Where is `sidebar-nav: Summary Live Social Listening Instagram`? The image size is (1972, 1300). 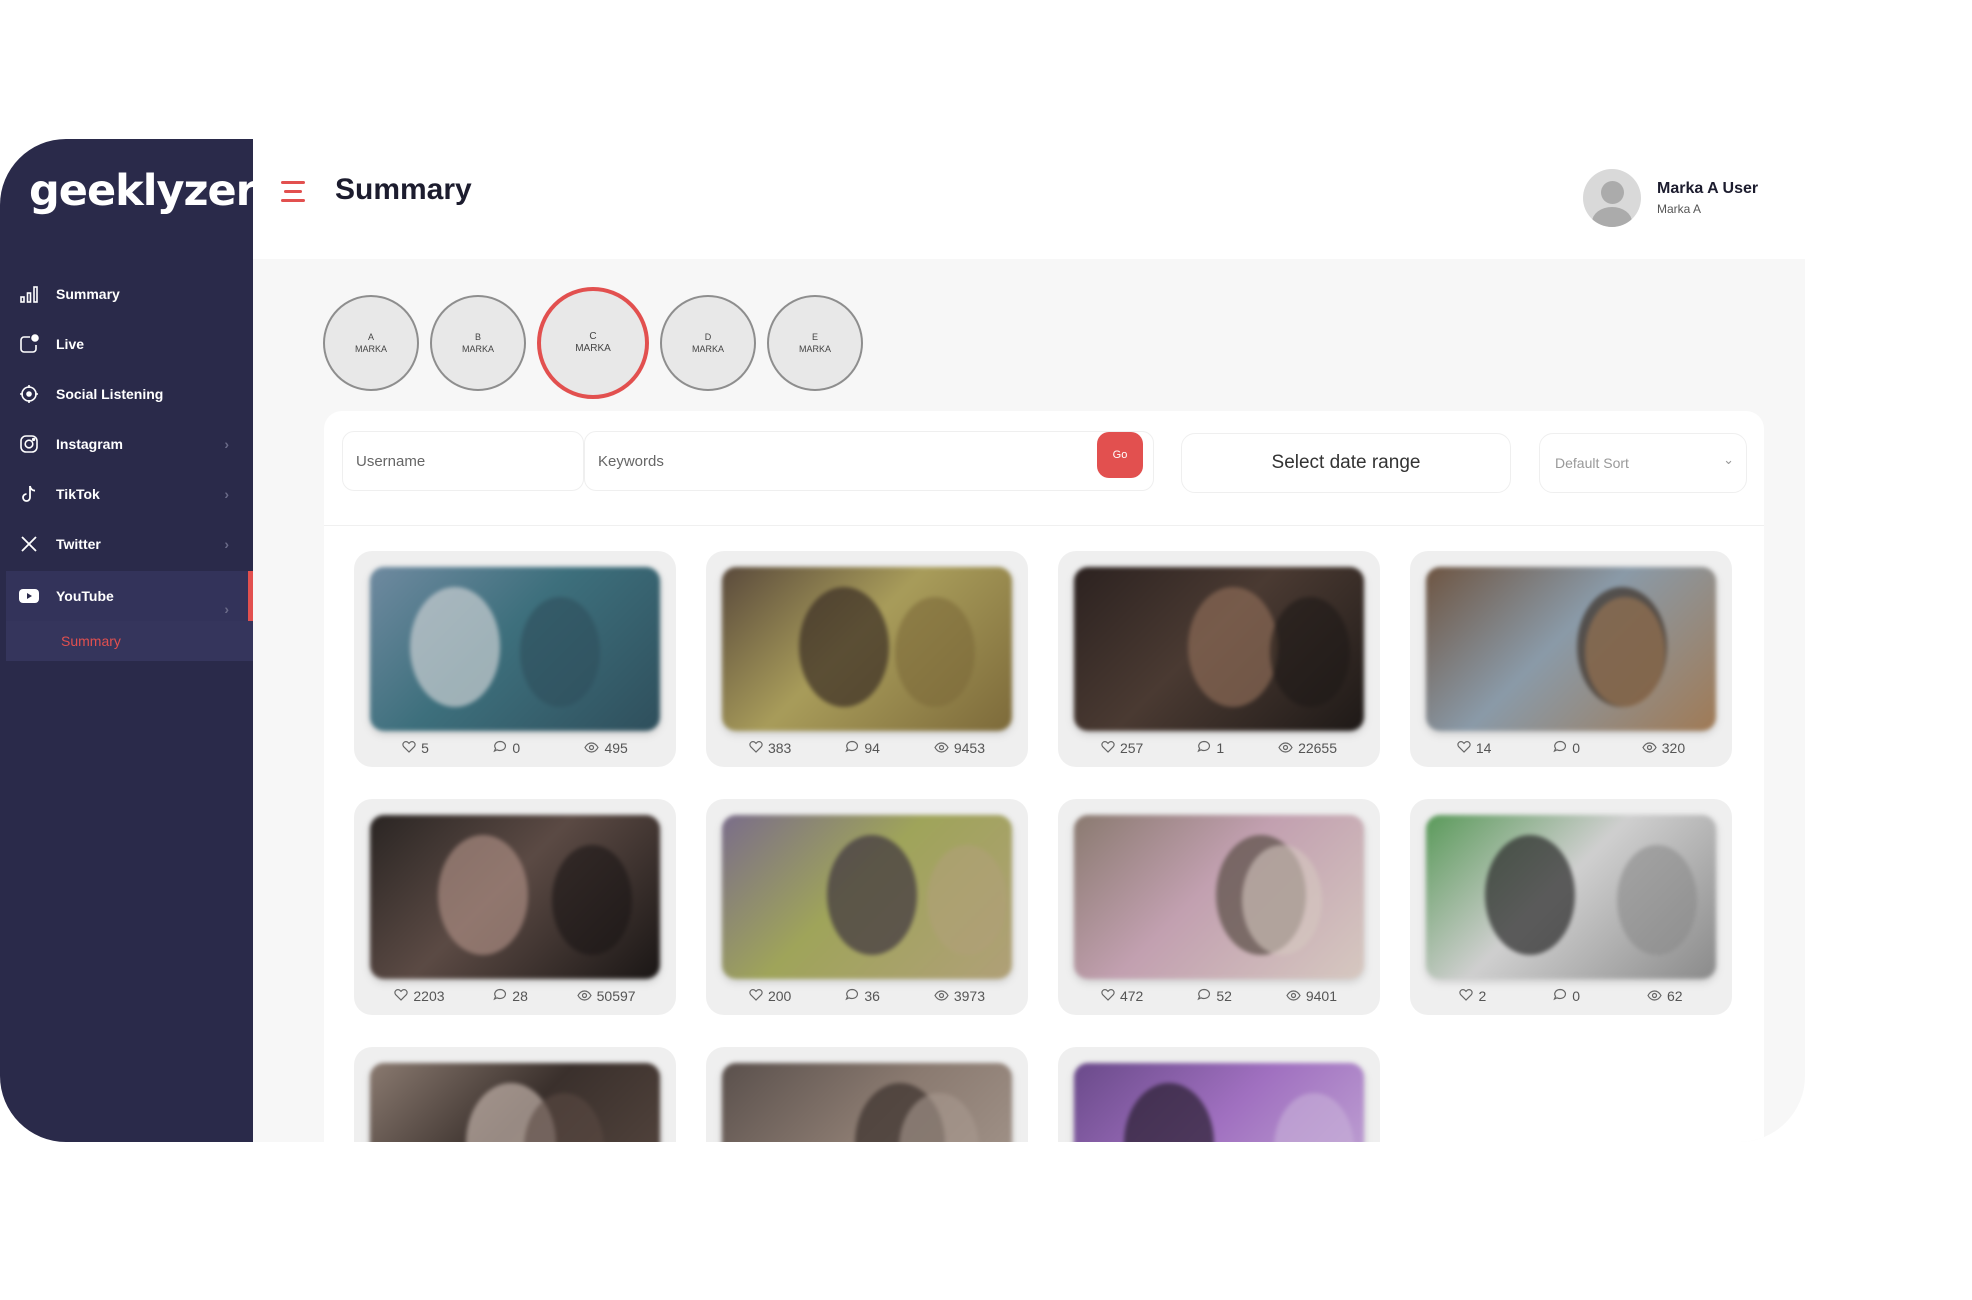 sidebar-nav: Summary Live Social Listening Instagram is located at coordinates (126, 465).